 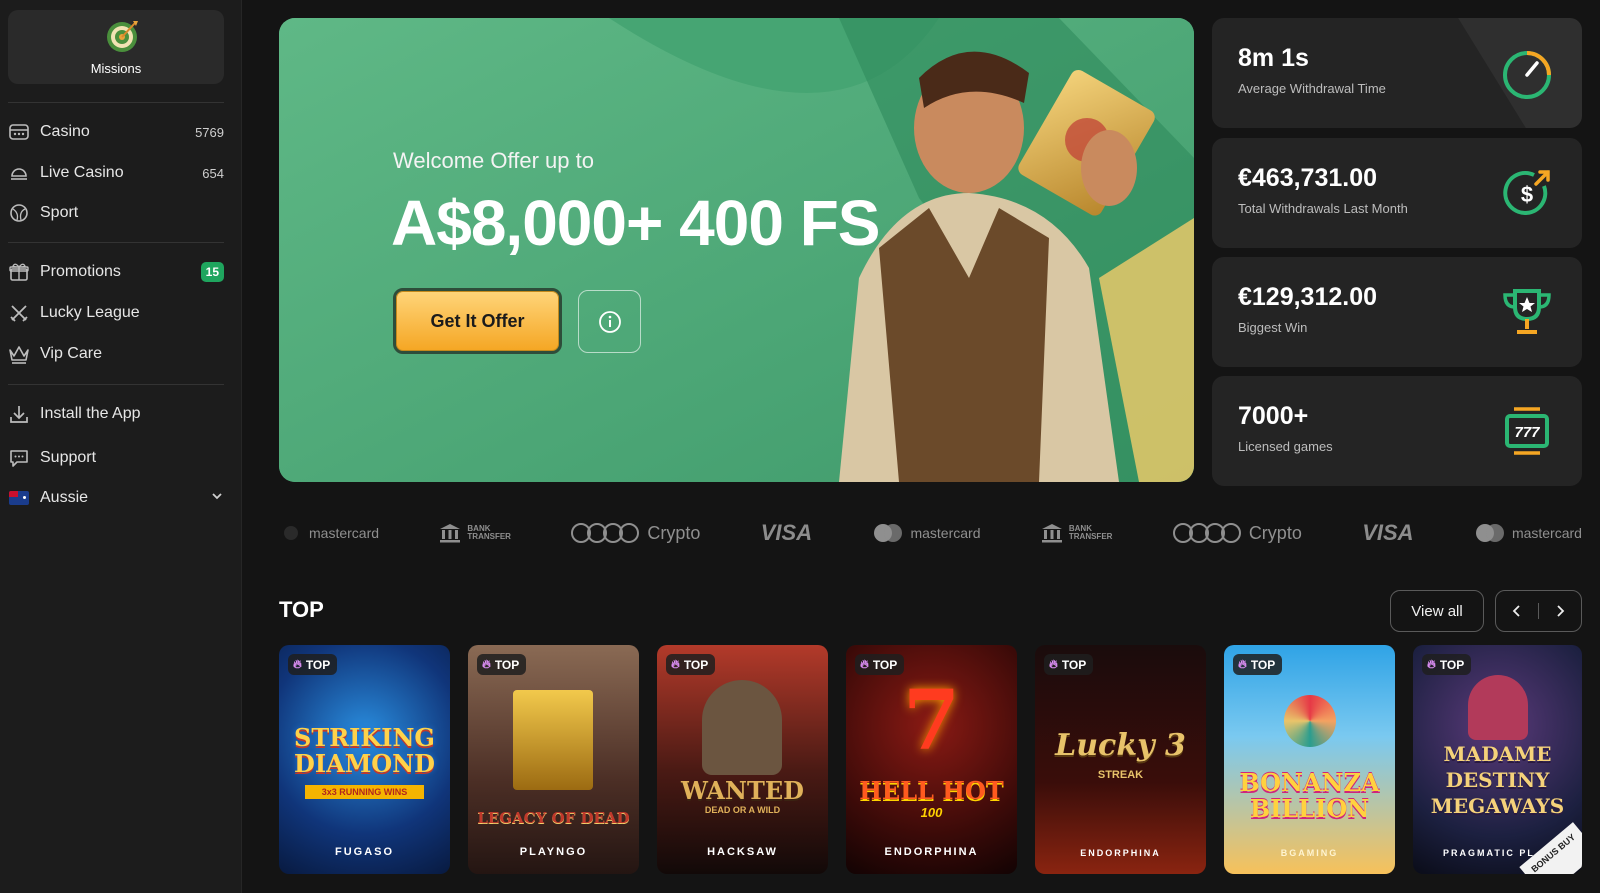 What do you see at coordinates (19, 132) in the screenshot?
I see `casino-icon` at bounding box center [19, 132].